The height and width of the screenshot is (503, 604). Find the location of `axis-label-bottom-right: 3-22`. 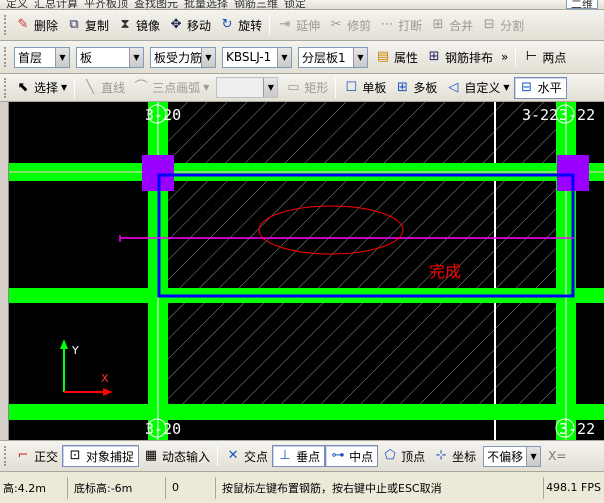

axis-label-bottom-right: 3-22 is located at coordinates (577, 429).